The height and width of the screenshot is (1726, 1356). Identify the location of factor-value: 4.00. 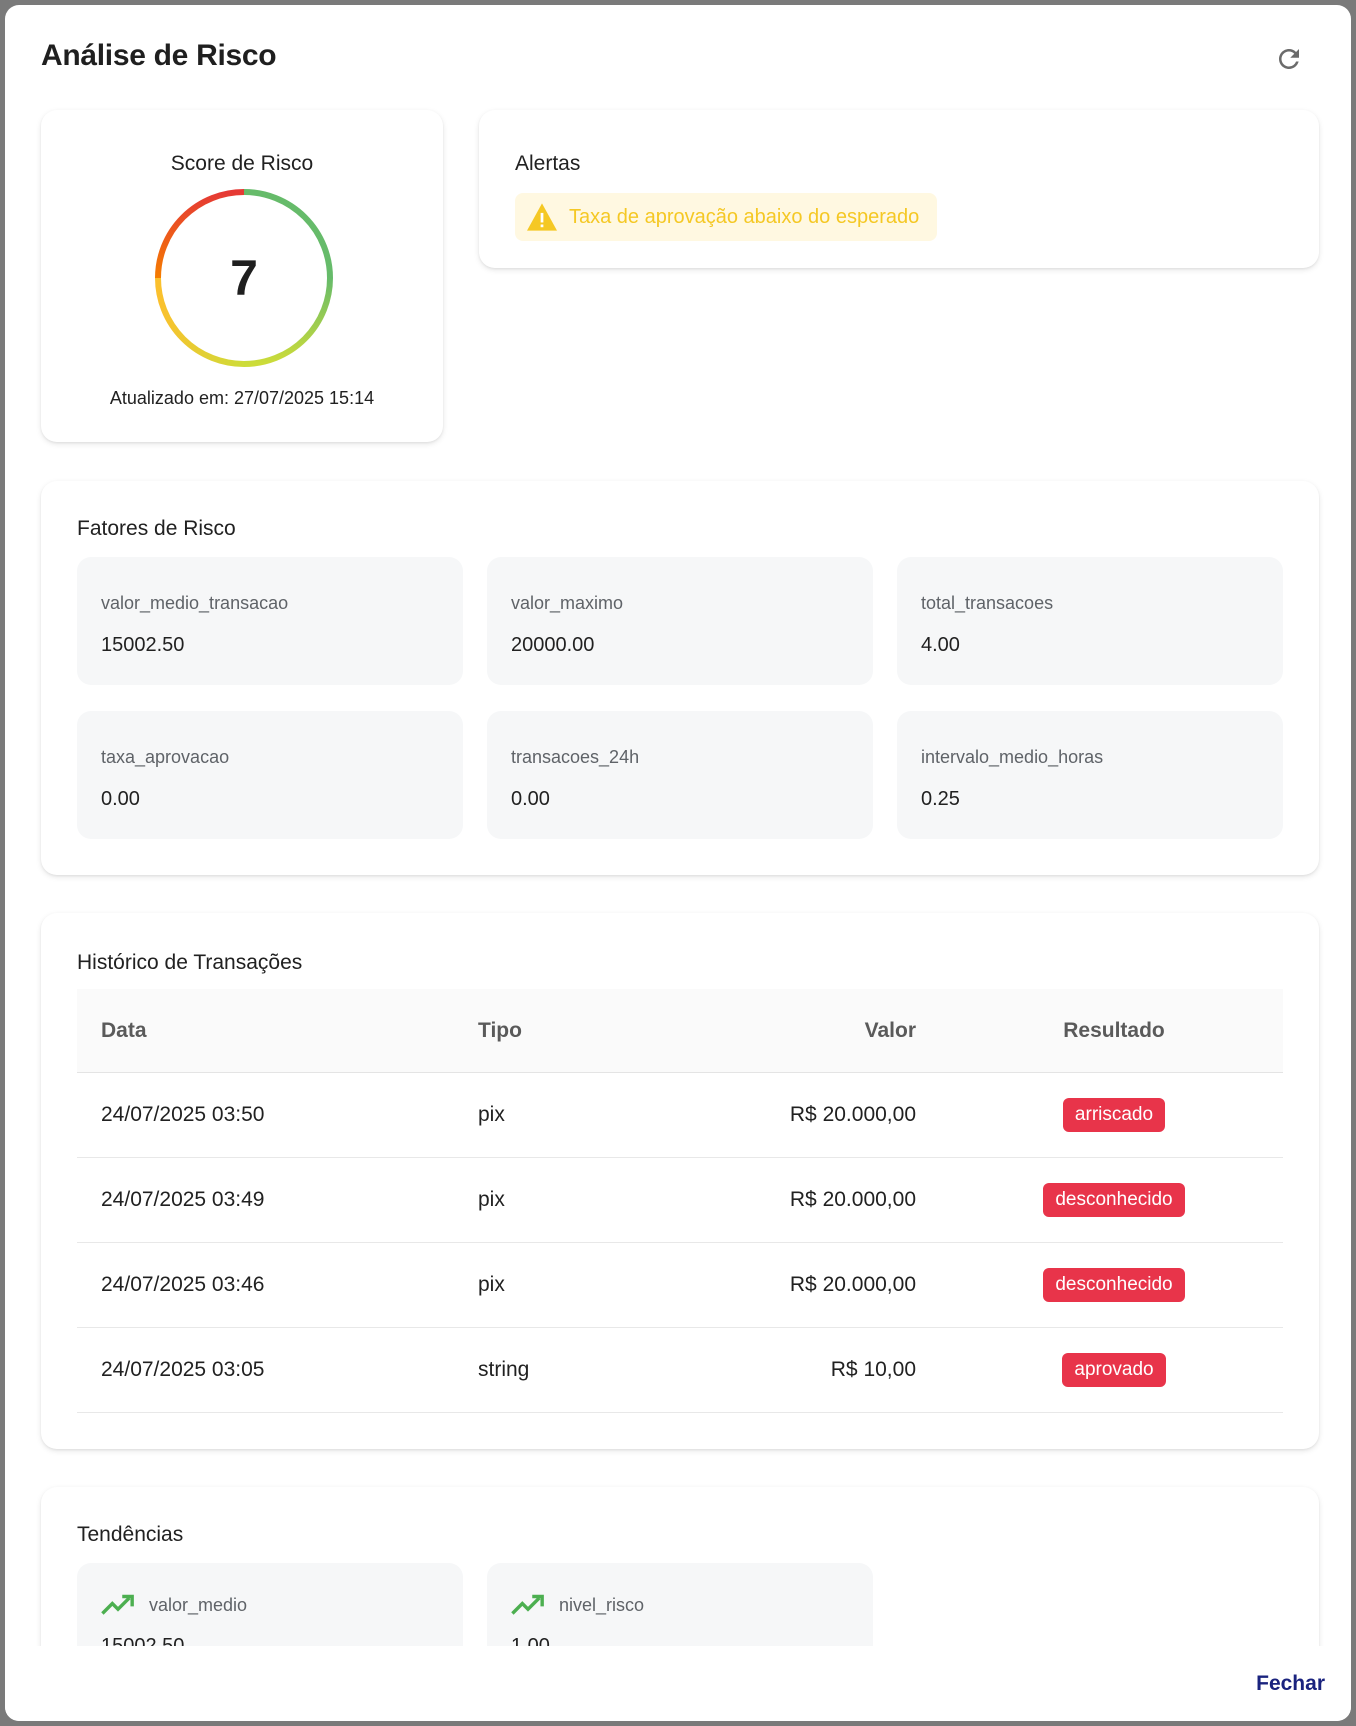
(940, 645).